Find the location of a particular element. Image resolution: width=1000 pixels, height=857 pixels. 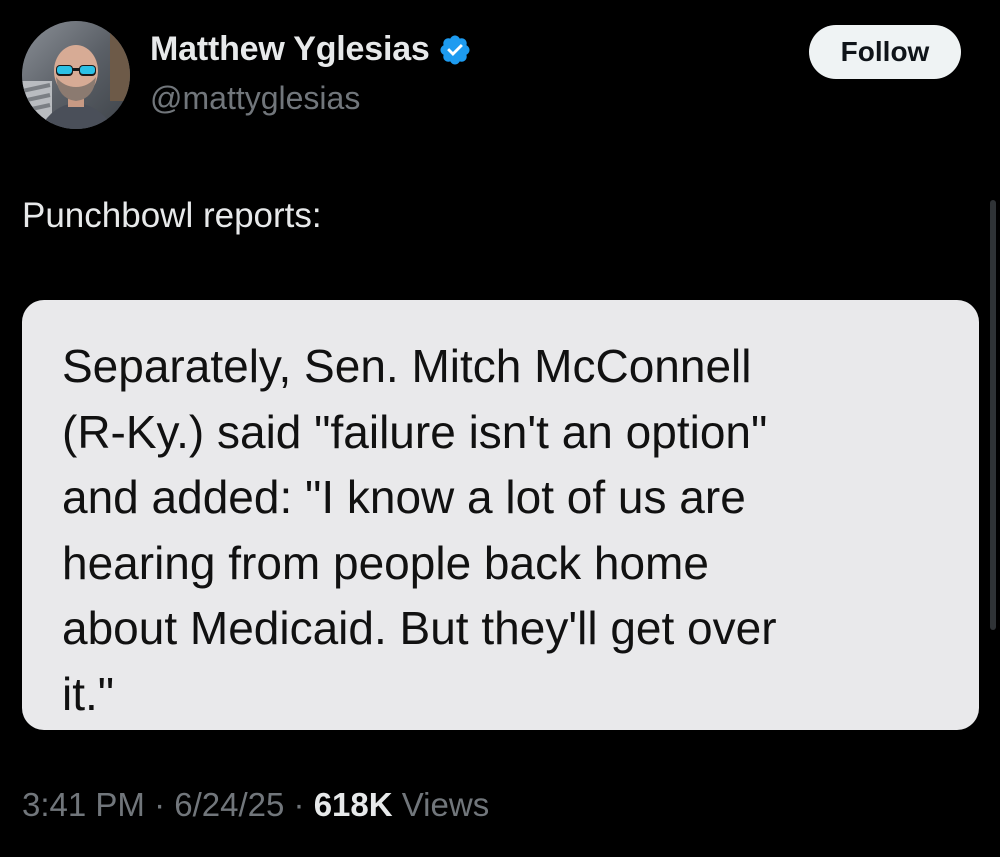

author-name: Matthew Yglesias is located at coordinates (311, 49).